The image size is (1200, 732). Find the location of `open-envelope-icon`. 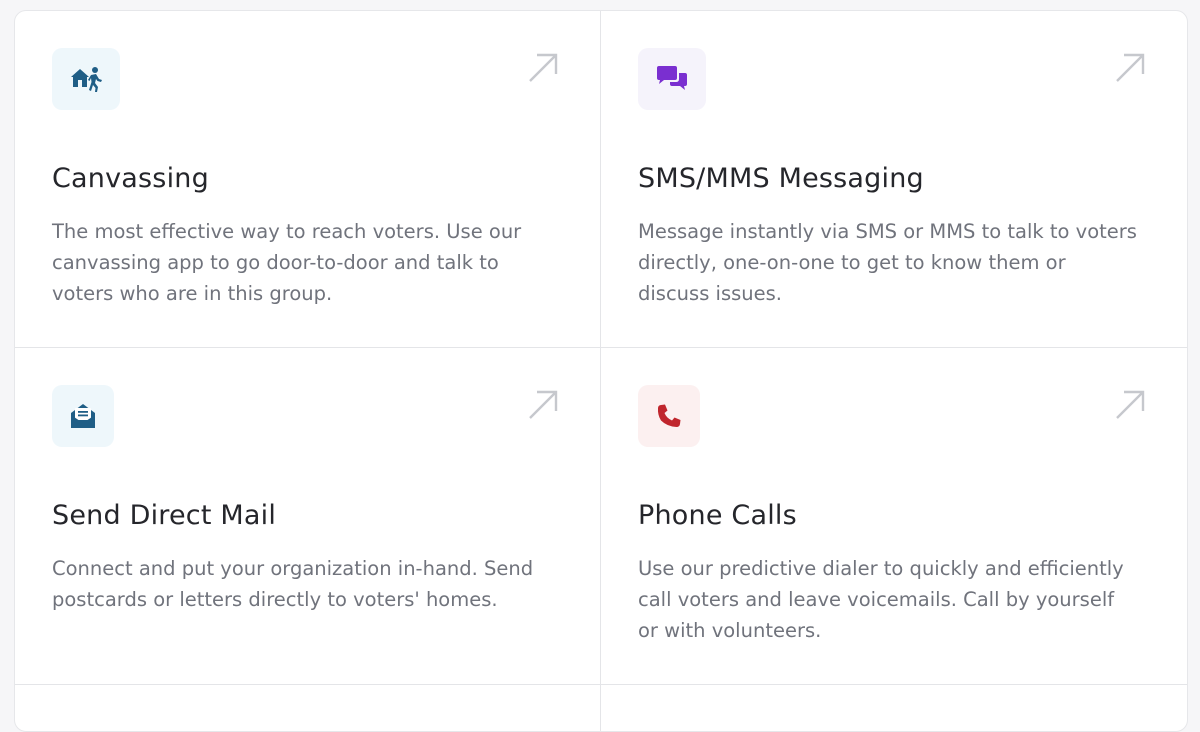

open-envelope-icon is located at coordinates (83, 416).